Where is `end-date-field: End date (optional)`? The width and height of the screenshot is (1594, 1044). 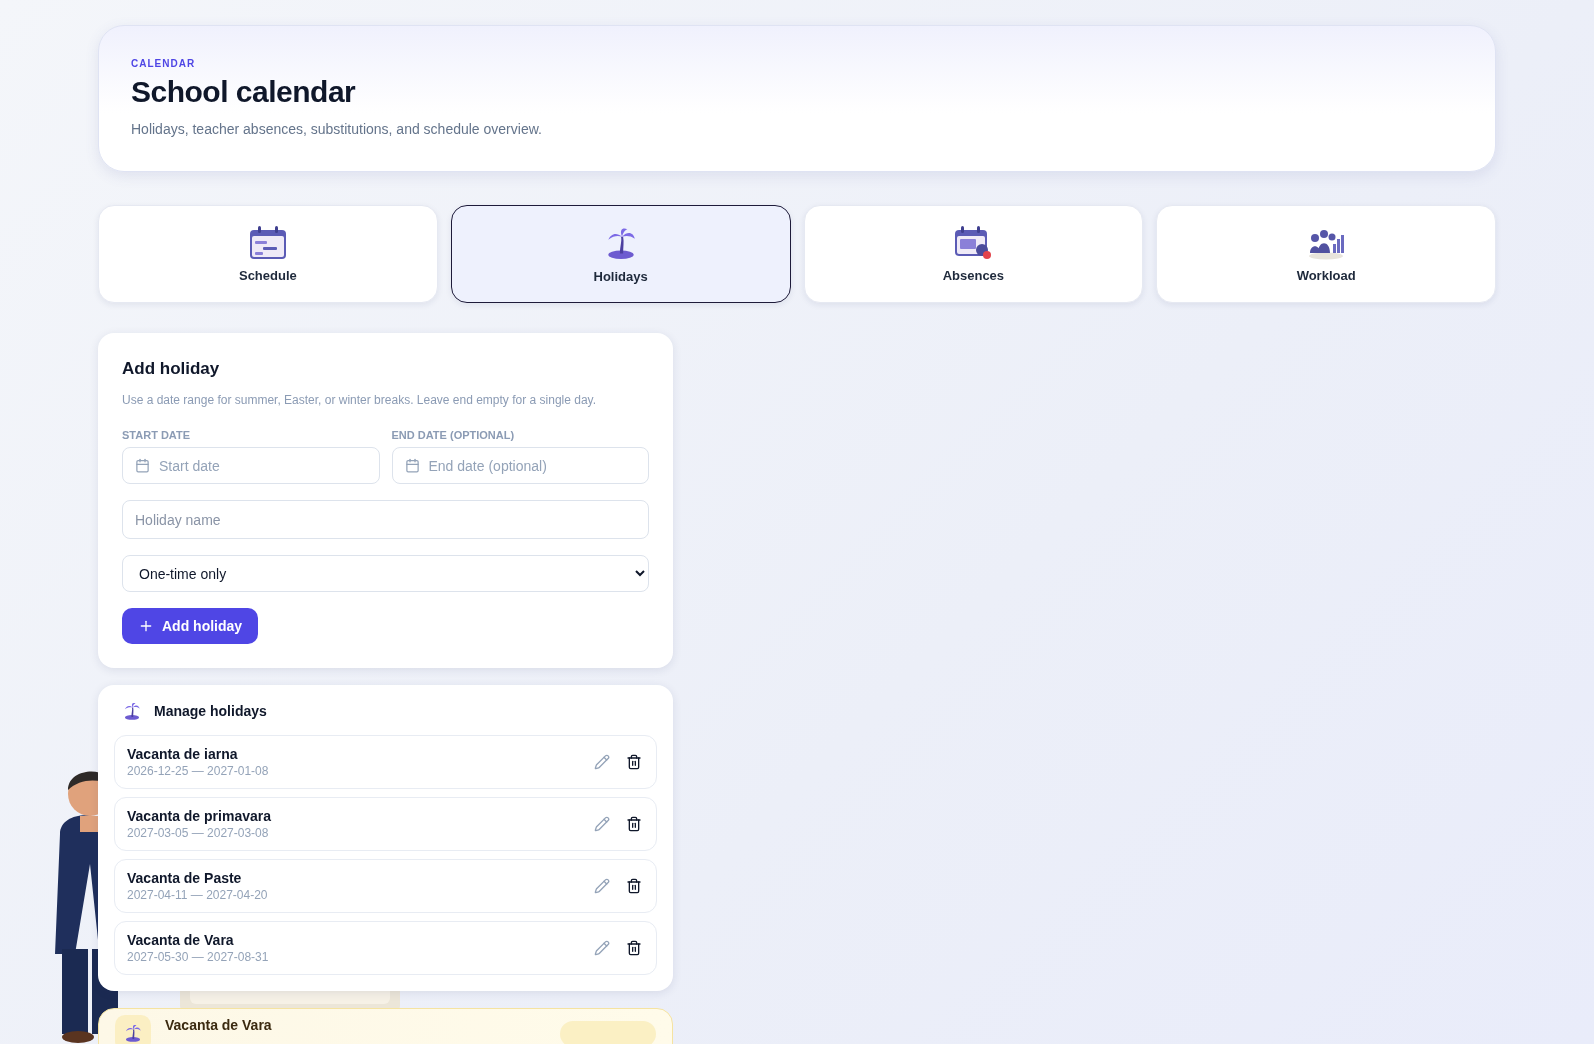
end-date-field: End date (optional) is located at coordinates (520, 465).